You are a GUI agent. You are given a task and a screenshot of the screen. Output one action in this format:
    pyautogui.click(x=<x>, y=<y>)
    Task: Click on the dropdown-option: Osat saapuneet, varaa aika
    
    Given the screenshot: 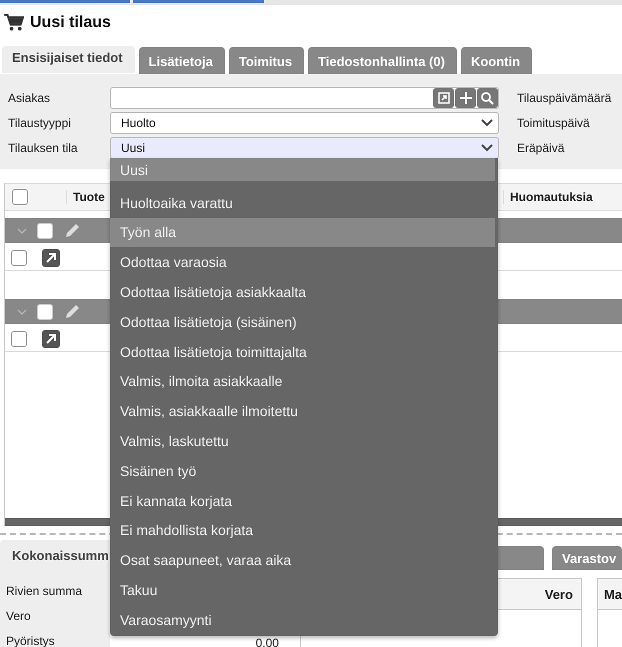 What is the action you would take?
    pyautogui.click(x=302, y=560)
    